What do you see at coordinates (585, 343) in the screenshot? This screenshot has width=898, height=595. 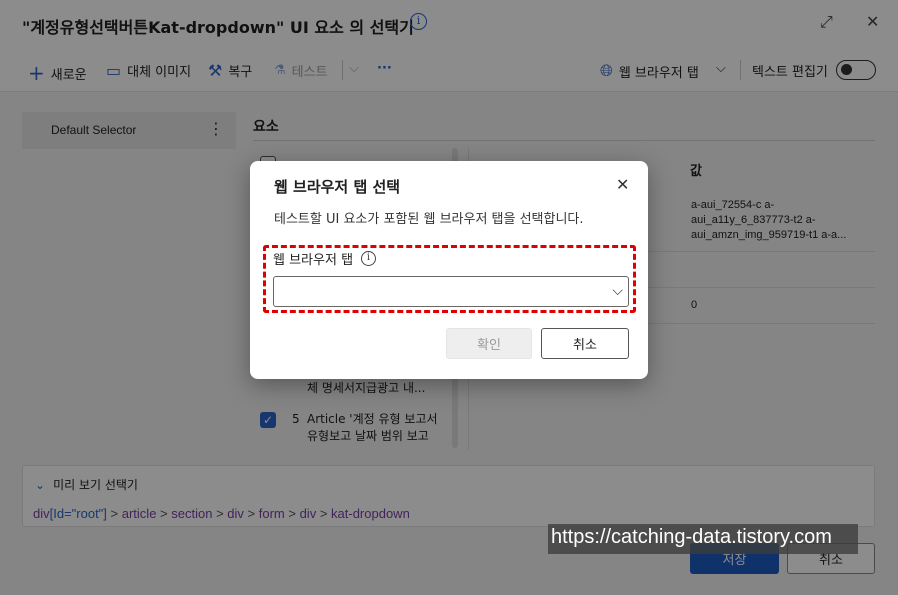 I see `dialog-cancel-button: 취소` at bounding box center [585, 343].